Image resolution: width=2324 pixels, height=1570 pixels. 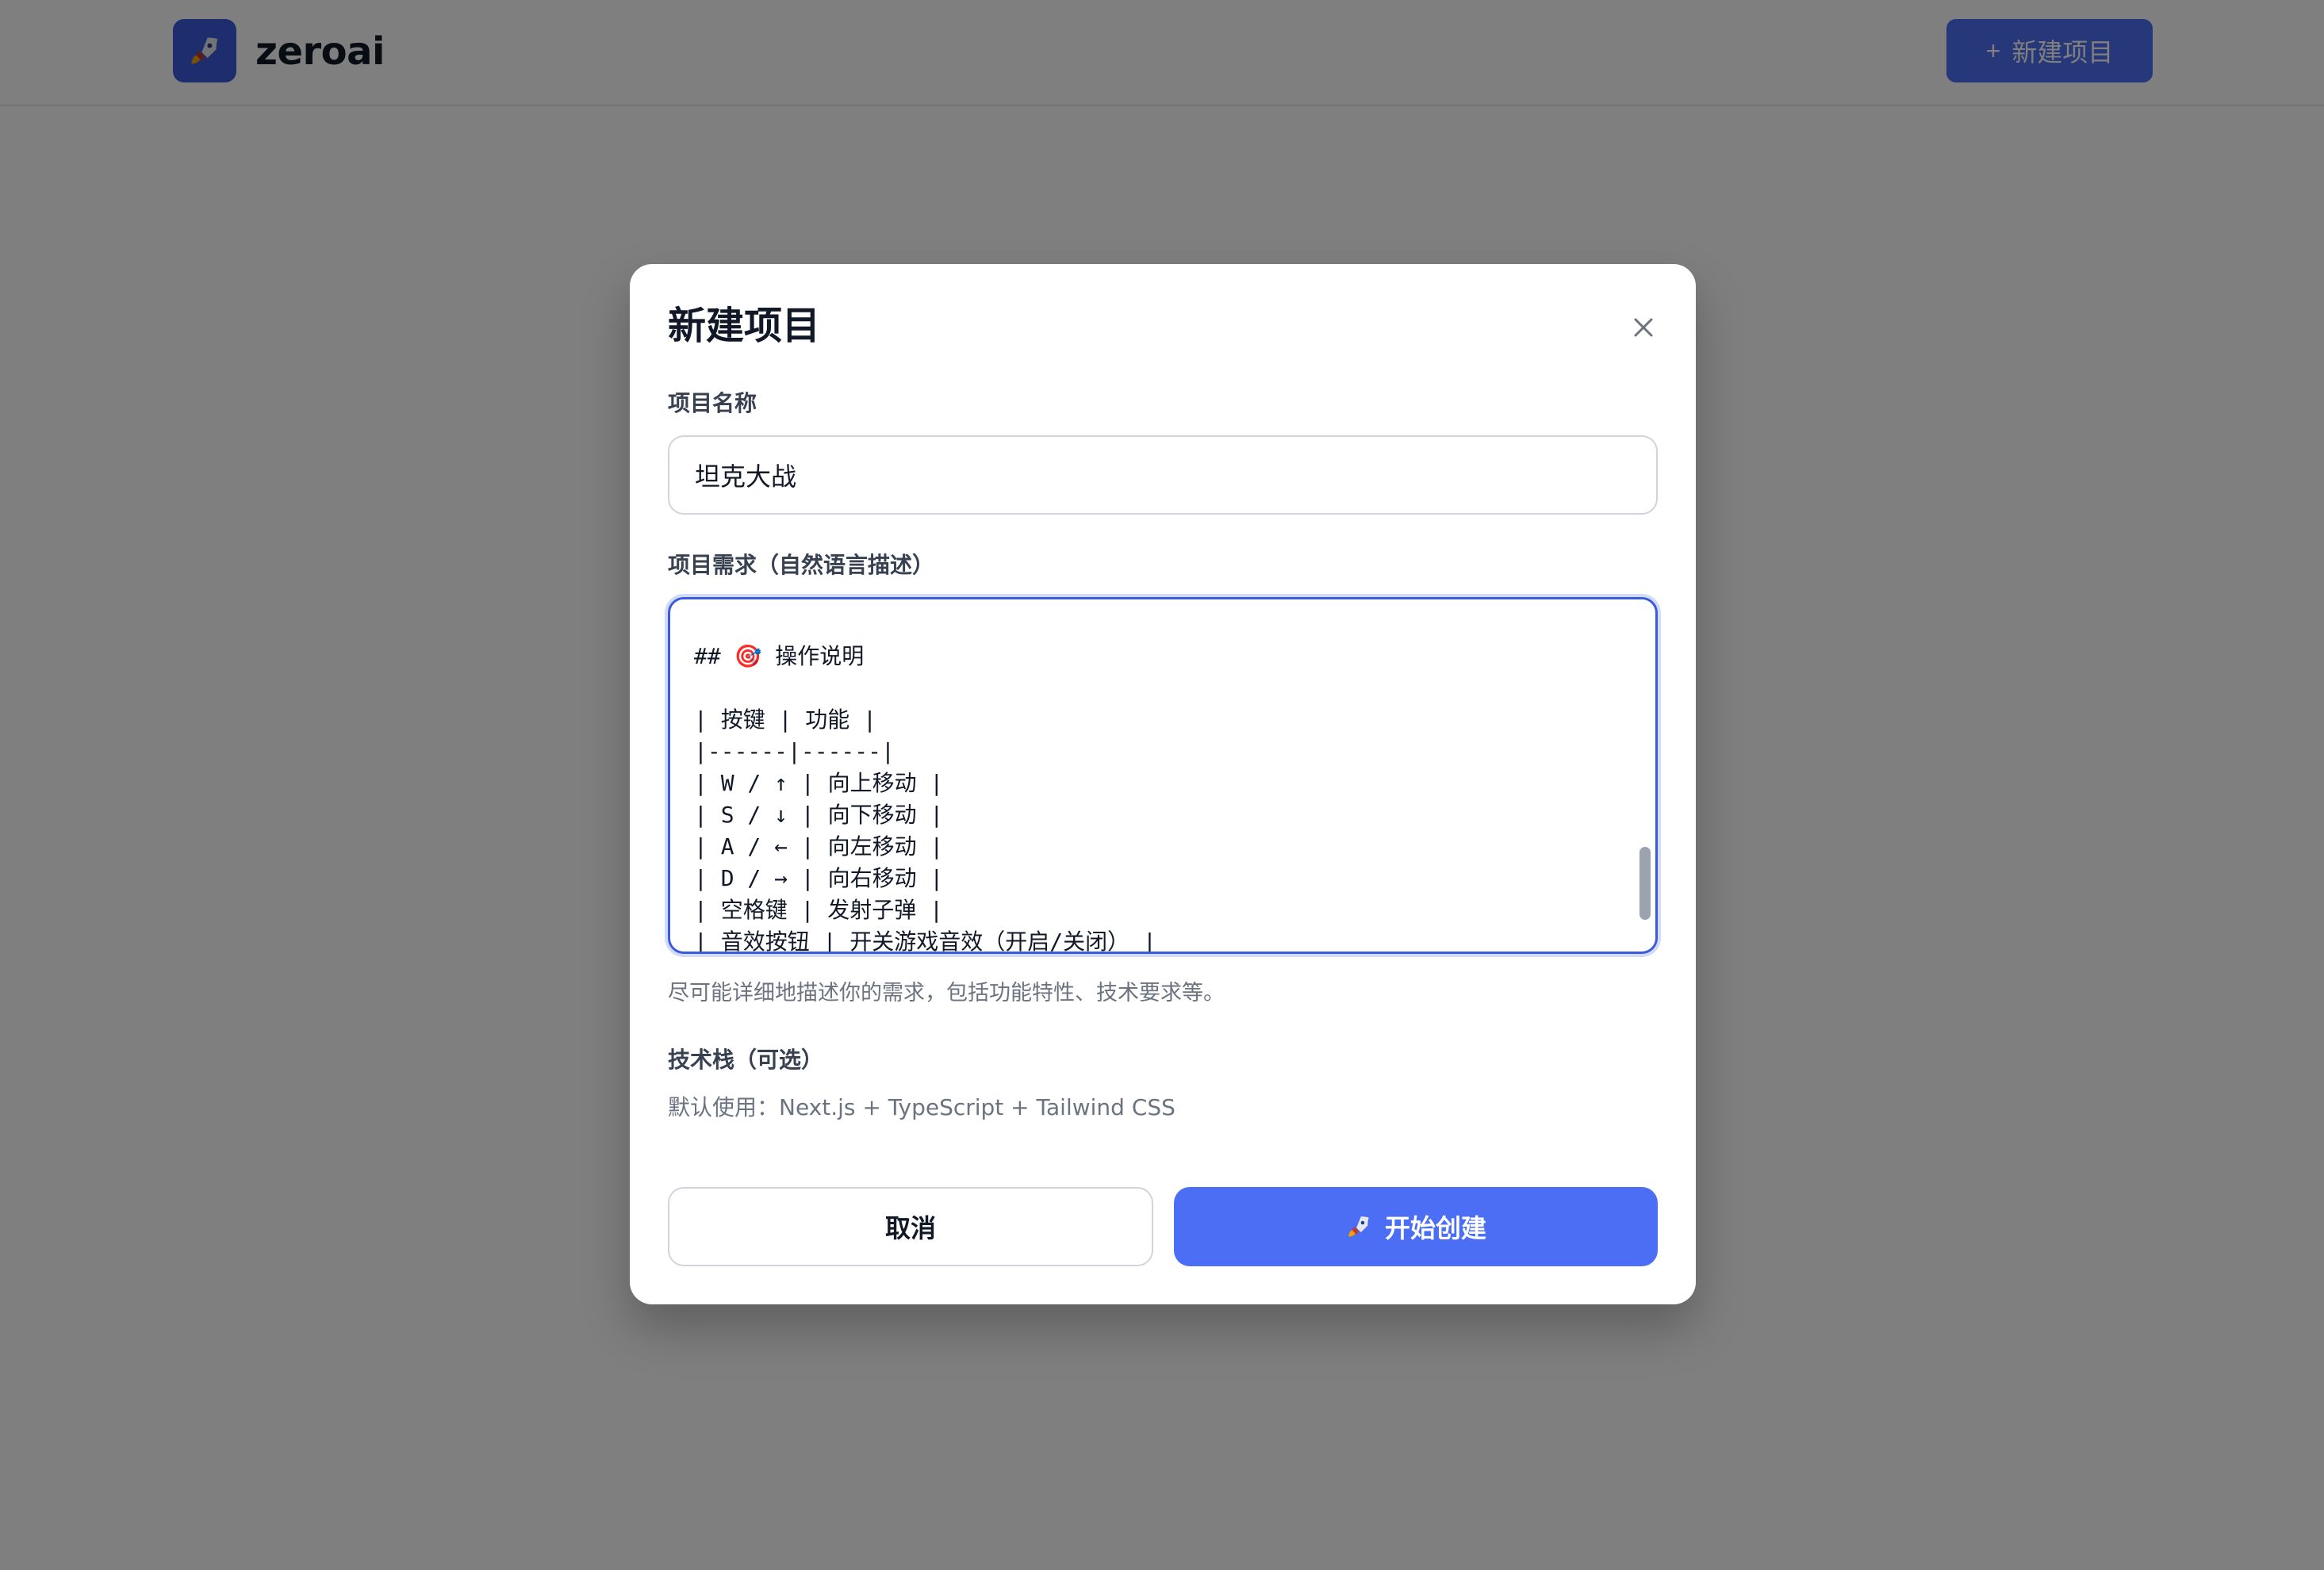 I want to click on project-name-label: 项目名称, so click(x=712, y=403).